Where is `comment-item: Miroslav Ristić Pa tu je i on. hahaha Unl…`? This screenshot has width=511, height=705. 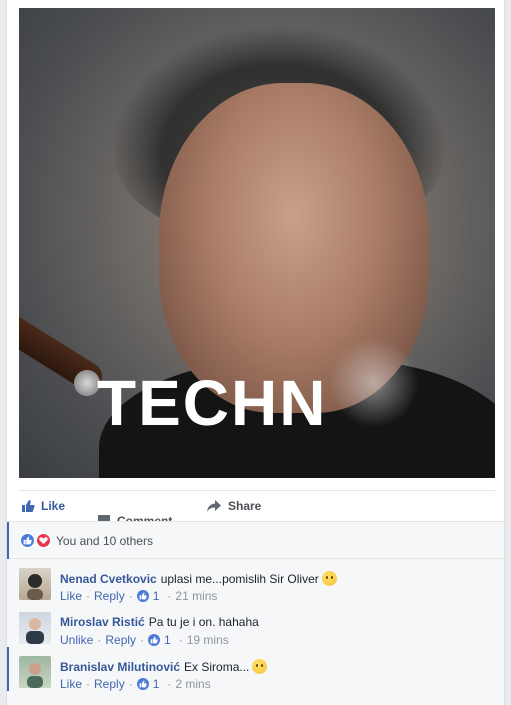 comment-item: Miroslav Ristić Pa tu je i on. hahaha Unl… is located at coordinates (255, 625).